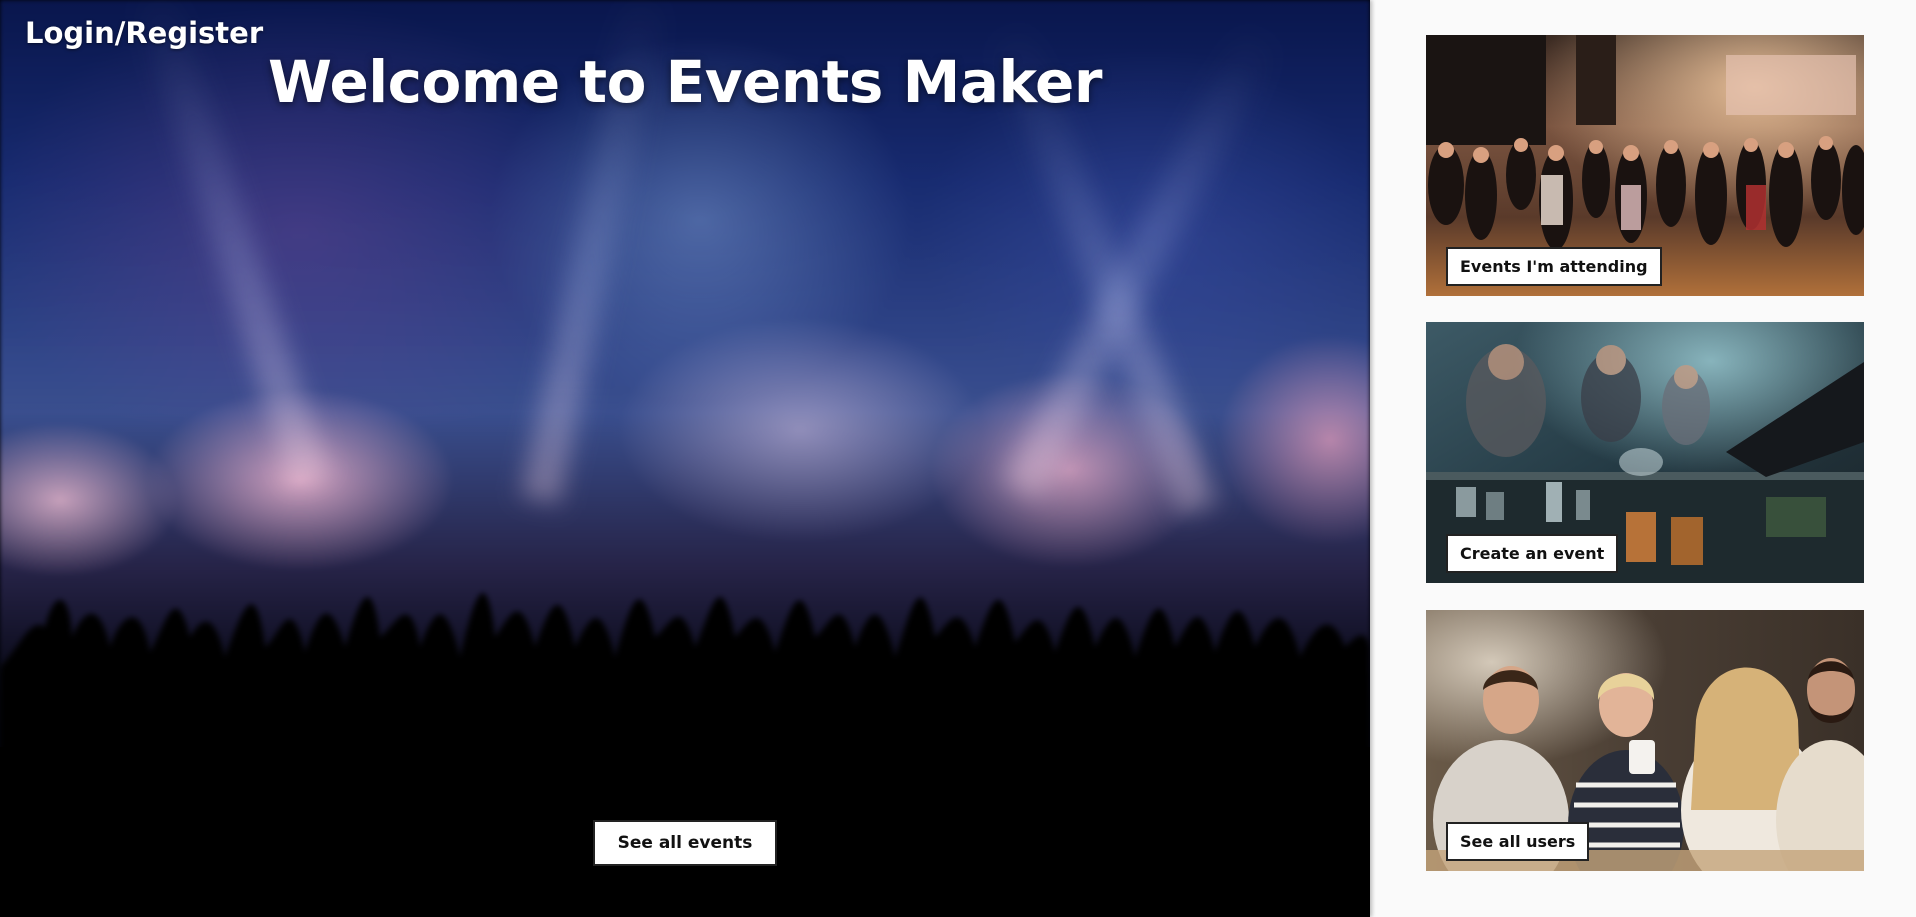  I want to click on page-title: Welcome to Events Maker, so click(685, 82).